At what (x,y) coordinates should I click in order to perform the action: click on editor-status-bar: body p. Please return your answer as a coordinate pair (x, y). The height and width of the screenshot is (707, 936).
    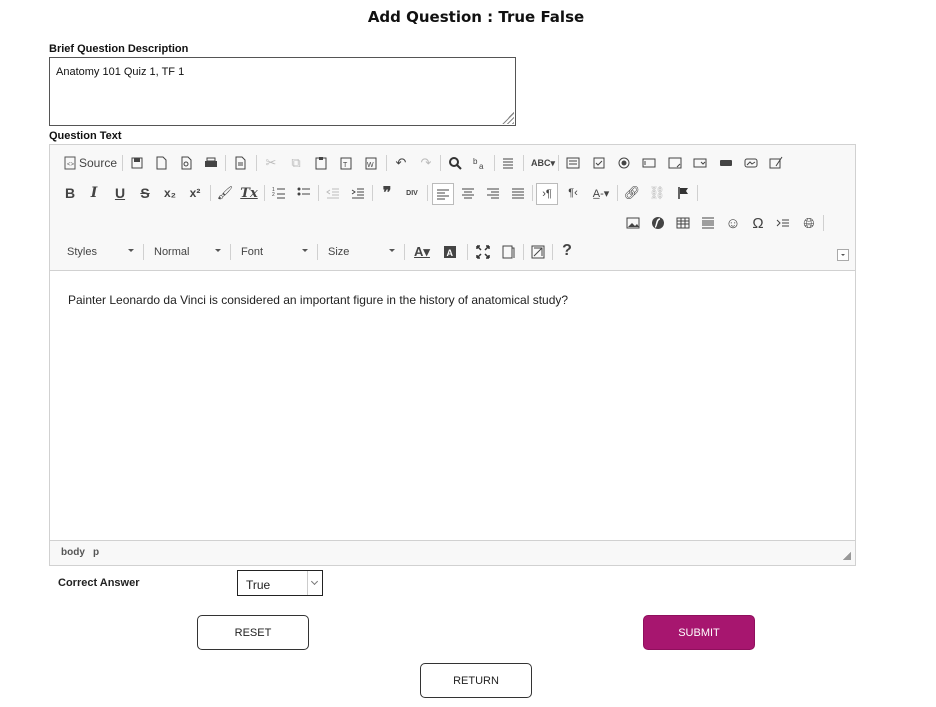
    Looking at the image, I should click on (452, 552).